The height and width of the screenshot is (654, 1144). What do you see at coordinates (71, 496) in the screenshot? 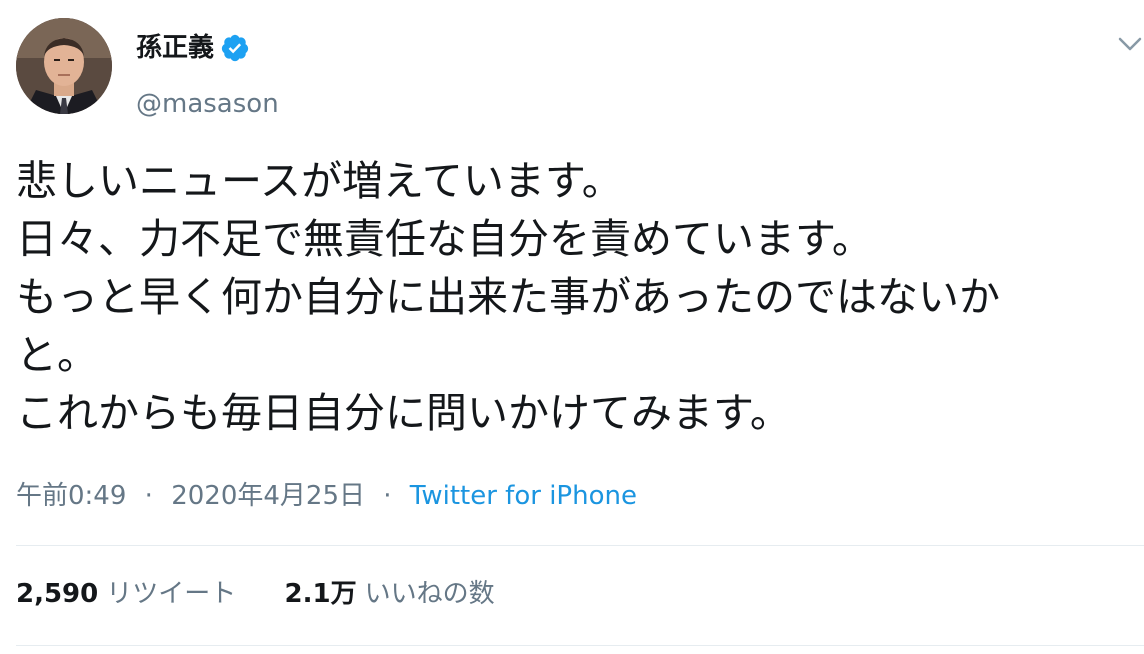
I see `tweet-time: 午前0:49` at bounding box center [71, 496].